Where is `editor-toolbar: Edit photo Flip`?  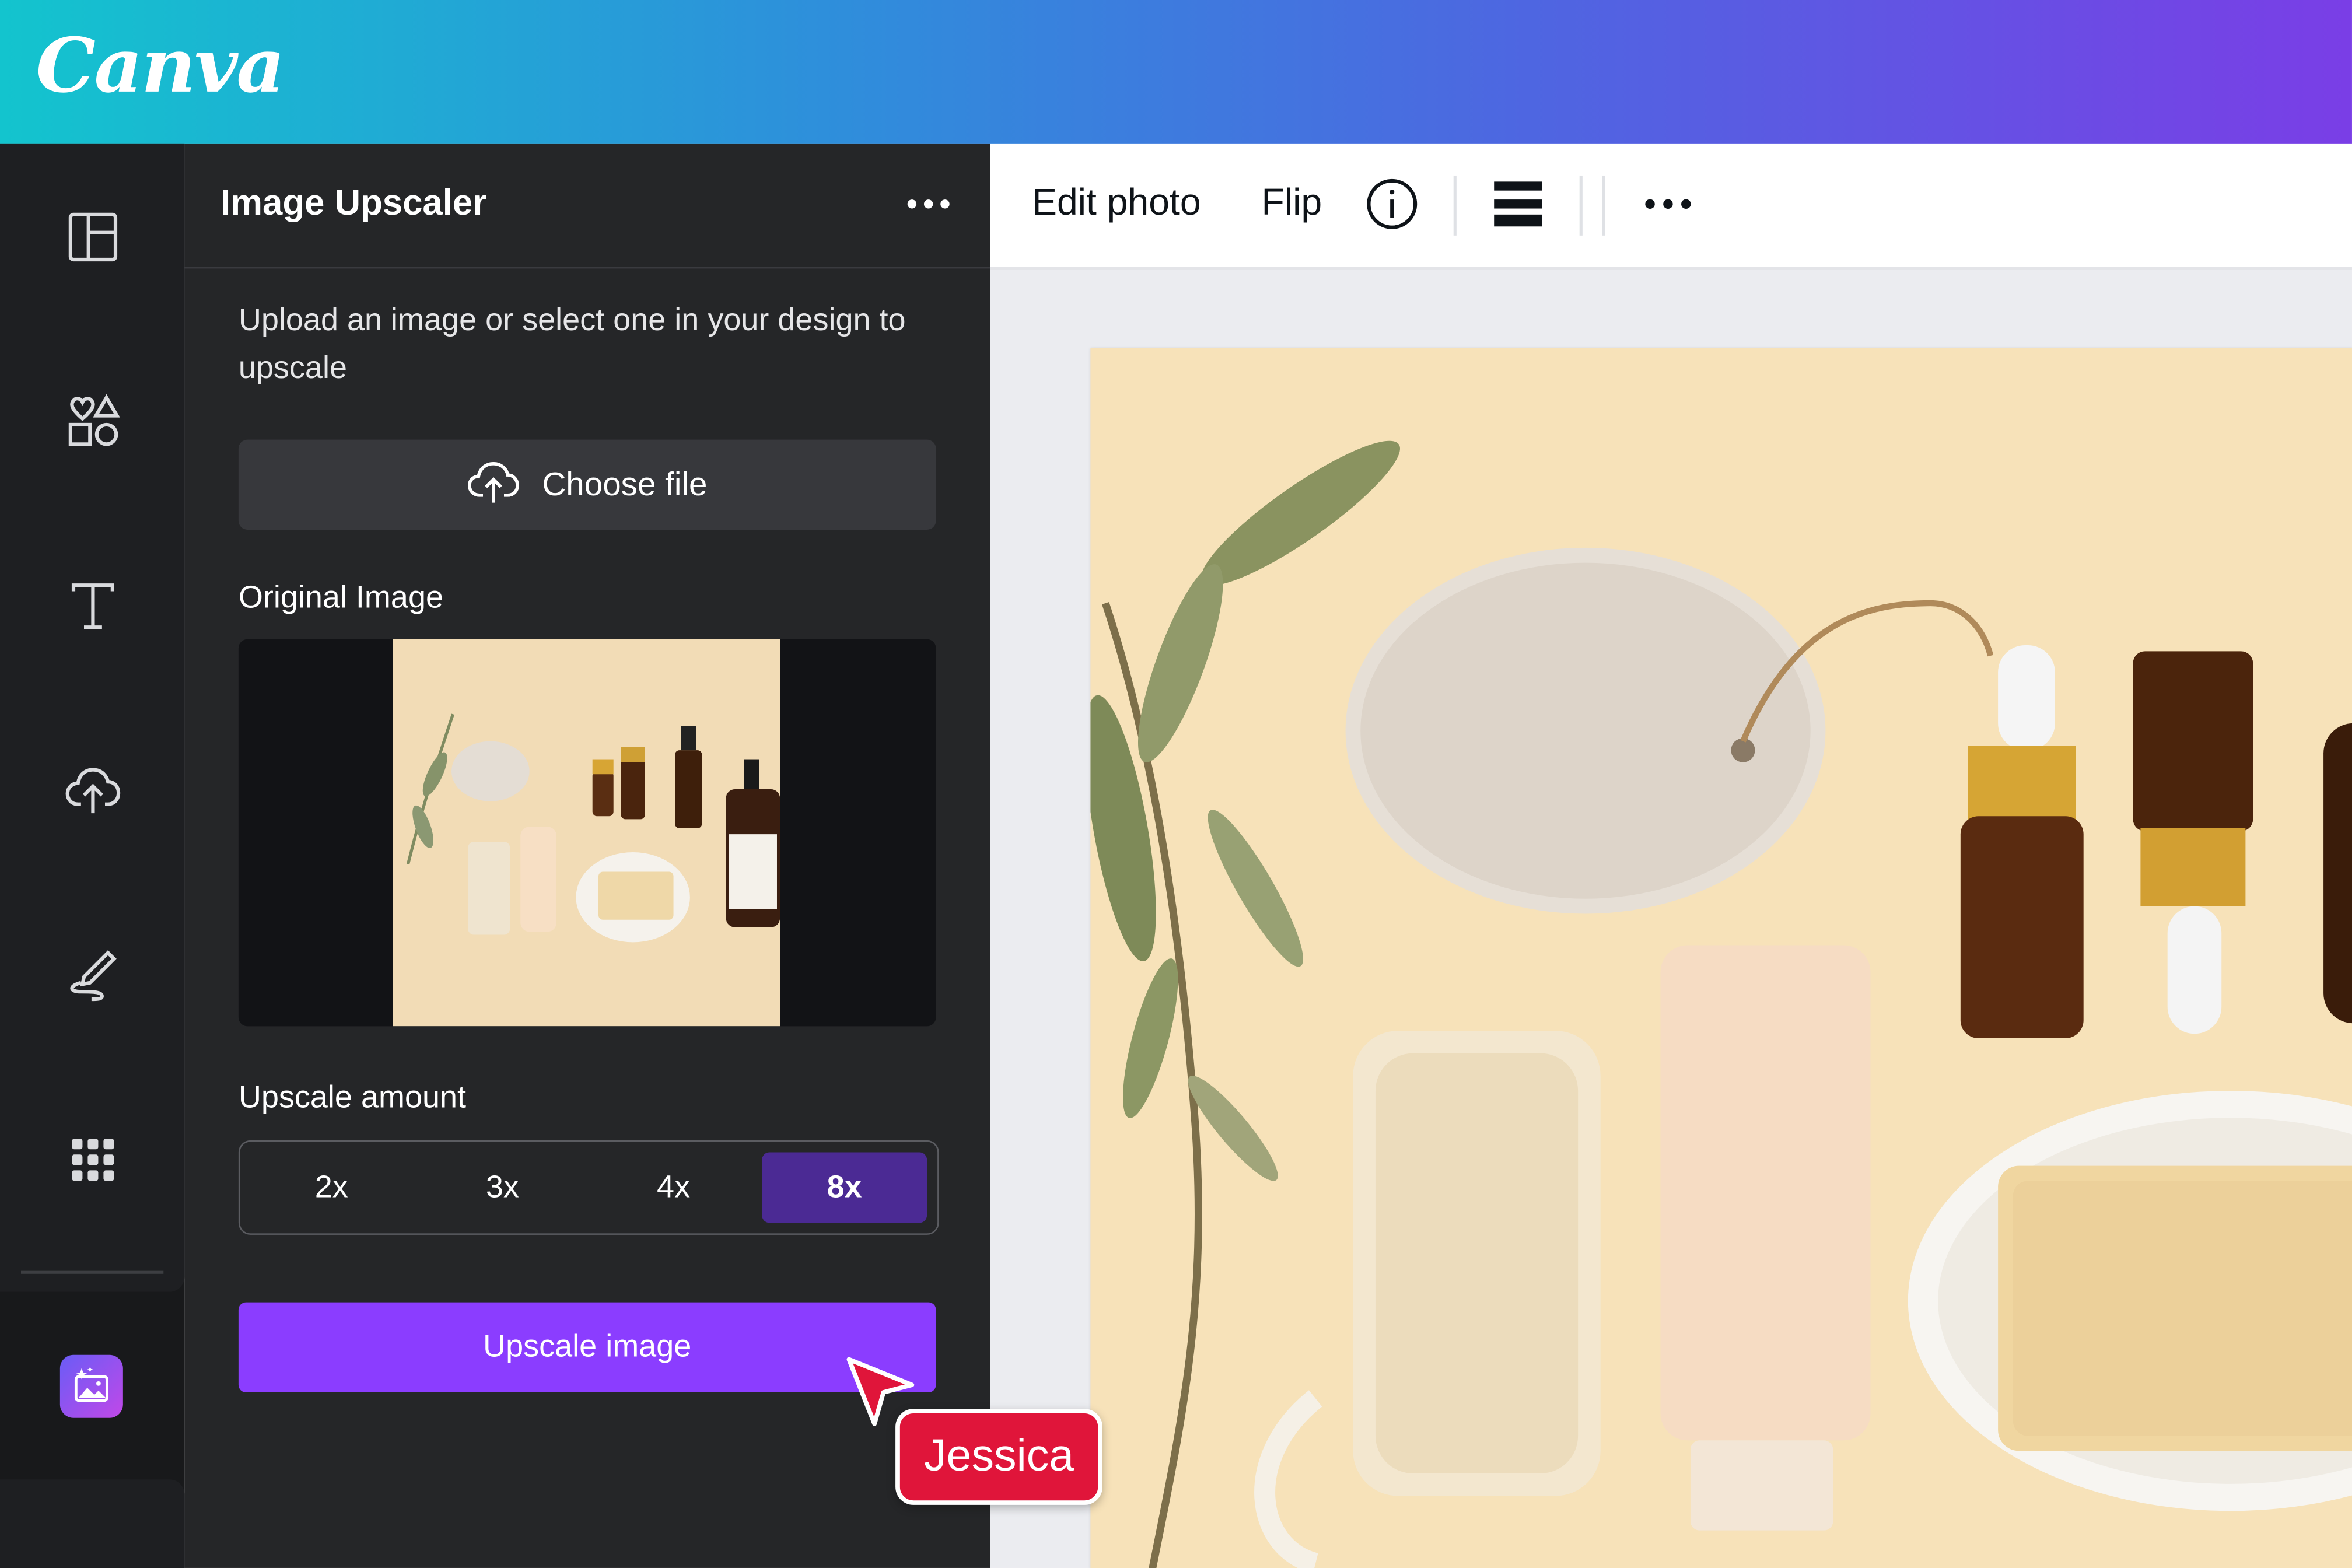 editor-toolbar: Edit photo Flip is located at coordinates (1671, 207).